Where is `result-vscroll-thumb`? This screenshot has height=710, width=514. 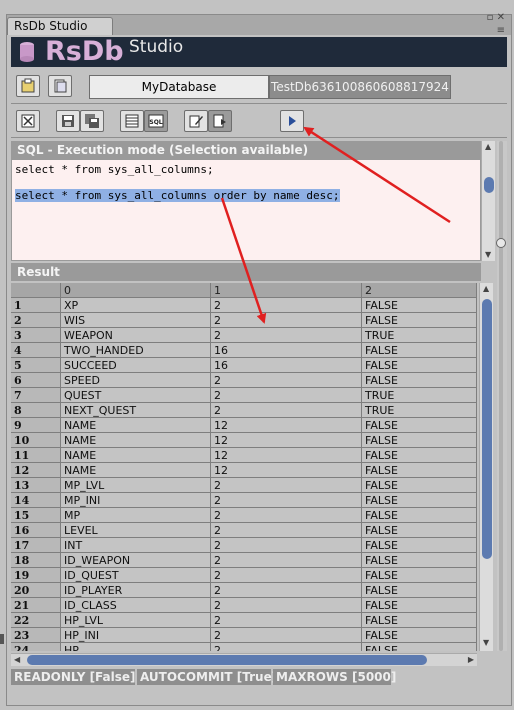 result-vscroll-thumb is located at coordinates (487, 429).